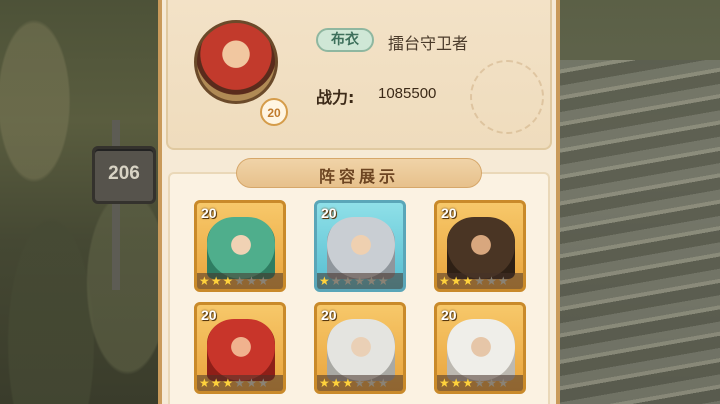  What do you see at coordinates (236, 62) in the screenshot?
I see `player-avatar` at bounding box center [236, 62].